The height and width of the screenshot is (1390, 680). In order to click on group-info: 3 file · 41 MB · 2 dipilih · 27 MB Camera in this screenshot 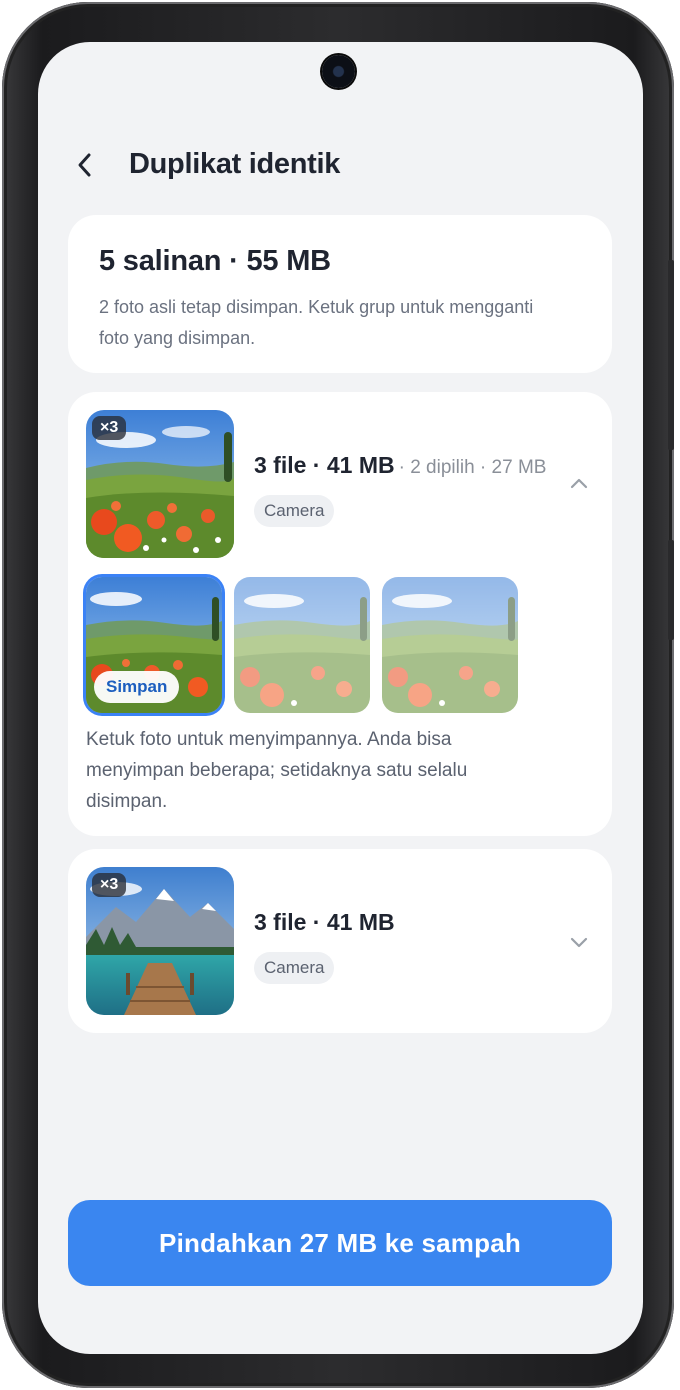, I will do `click(400, 489)`.